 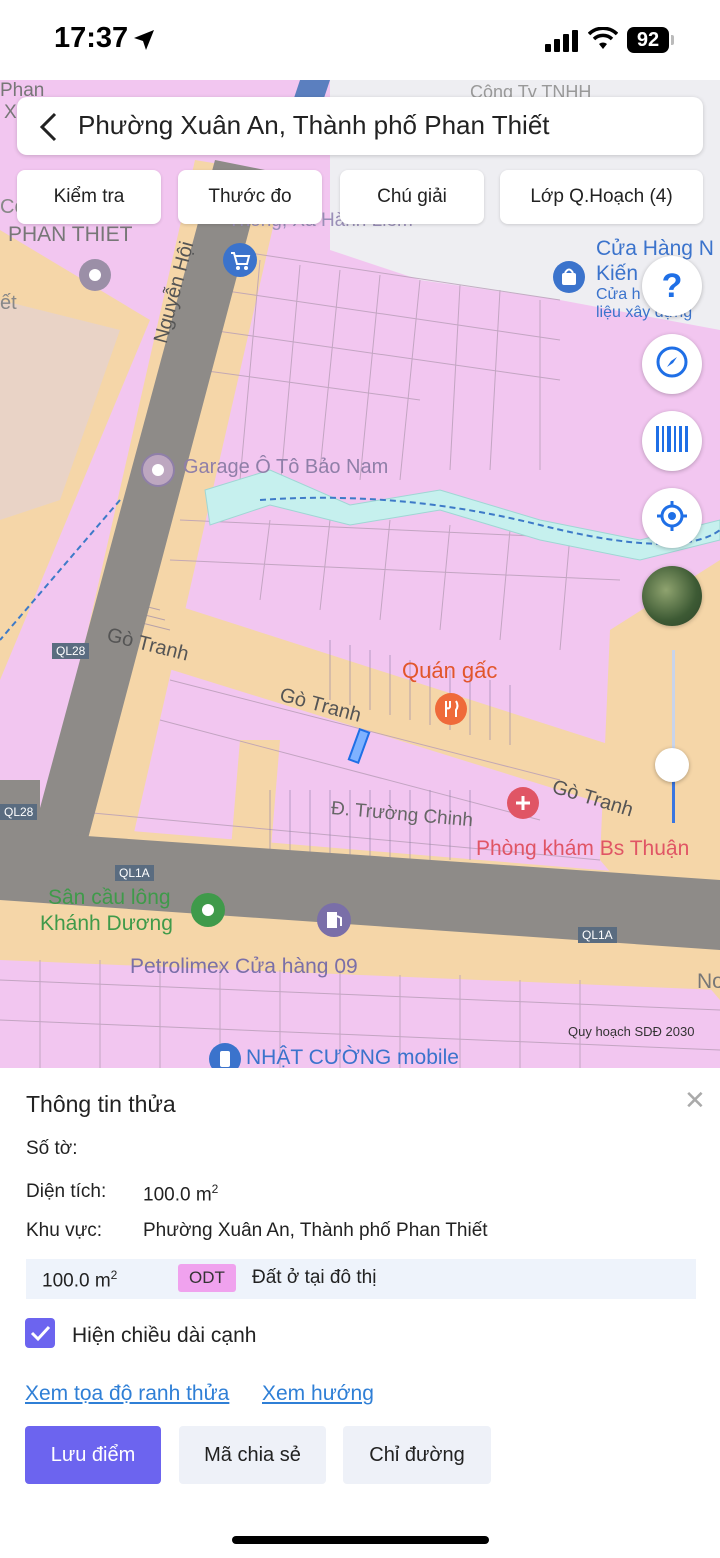 What do you see at coordinates (80, 1280) in the screenshot?
I see `land-use-area: 100.0 m2` at bounding box center [80, 1280].